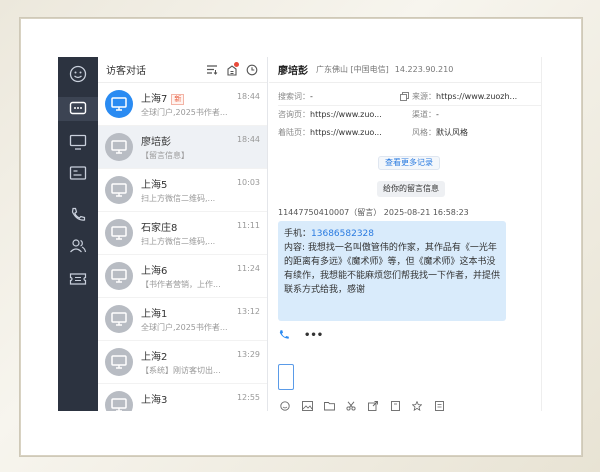  What do you see at coordinates (285, 405) in the screenshot?
I see `emoji-icon` at bounding box center [285, 405].